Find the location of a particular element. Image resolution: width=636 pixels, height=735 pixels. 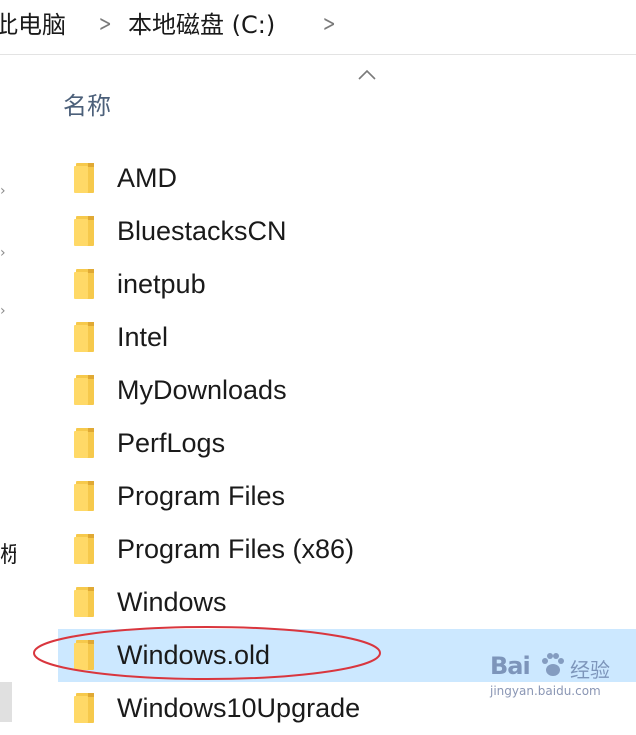

folder-name: Program Files (x86) is located at coordinates (236, 549).